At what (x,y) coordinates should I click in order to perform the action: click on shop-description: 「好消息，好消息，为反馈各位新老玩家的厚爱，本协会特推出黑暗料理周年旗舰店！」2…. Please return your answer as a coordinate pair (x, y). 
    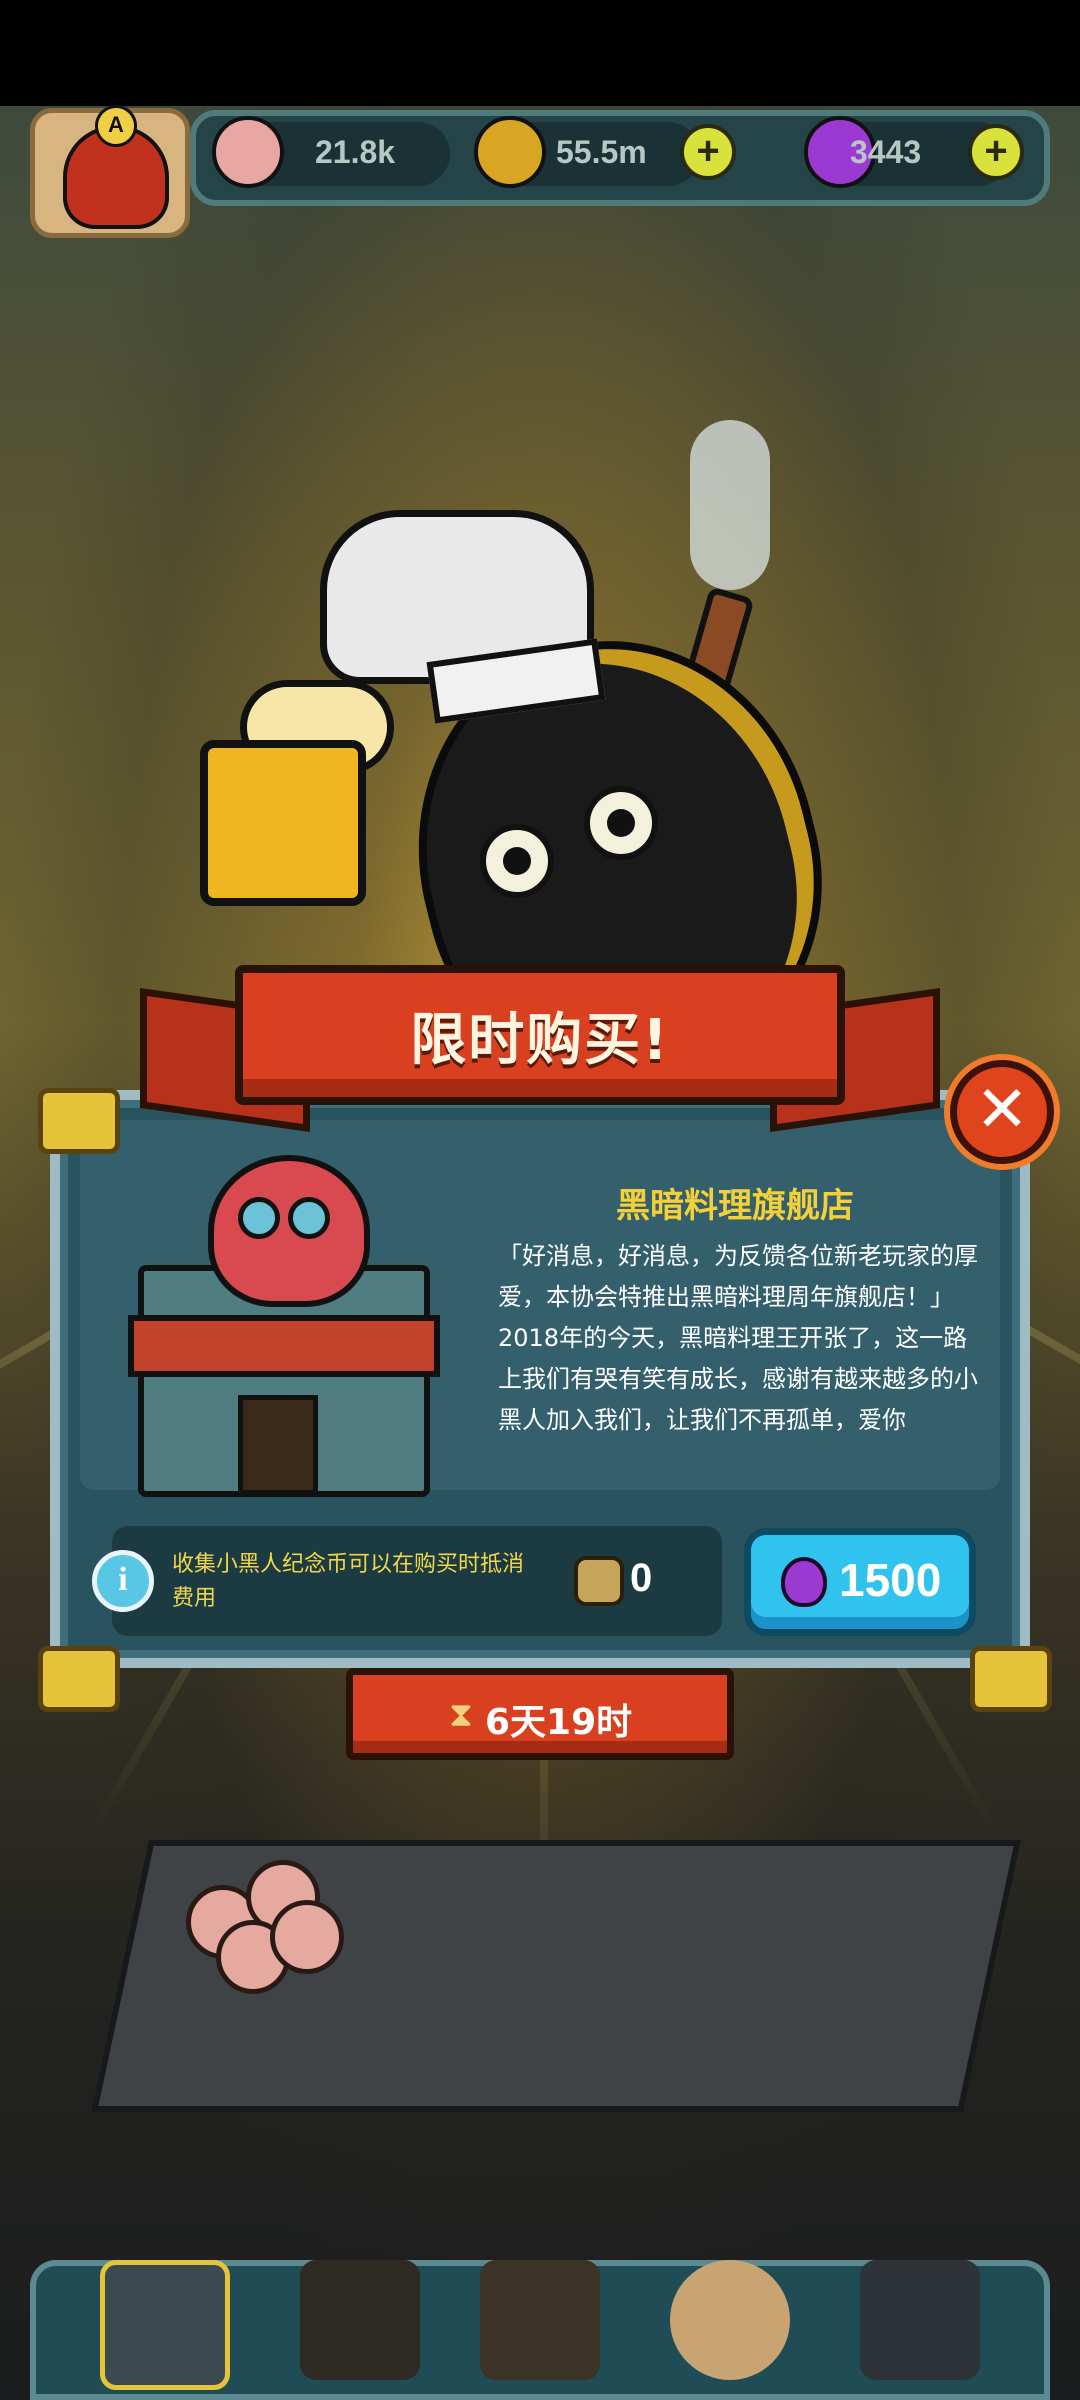
    Looking at the image, I should click on (738, 1338).